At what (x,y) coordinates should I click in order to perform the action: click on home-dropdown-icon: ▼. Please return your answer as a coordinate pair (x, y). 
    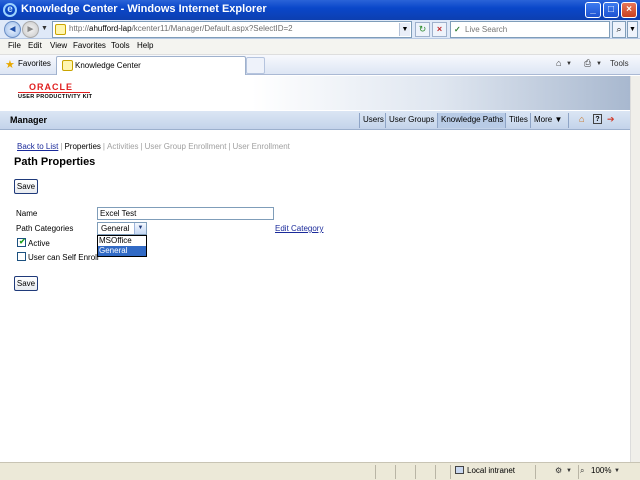
    Looking at the image, I should click on (569, 64).